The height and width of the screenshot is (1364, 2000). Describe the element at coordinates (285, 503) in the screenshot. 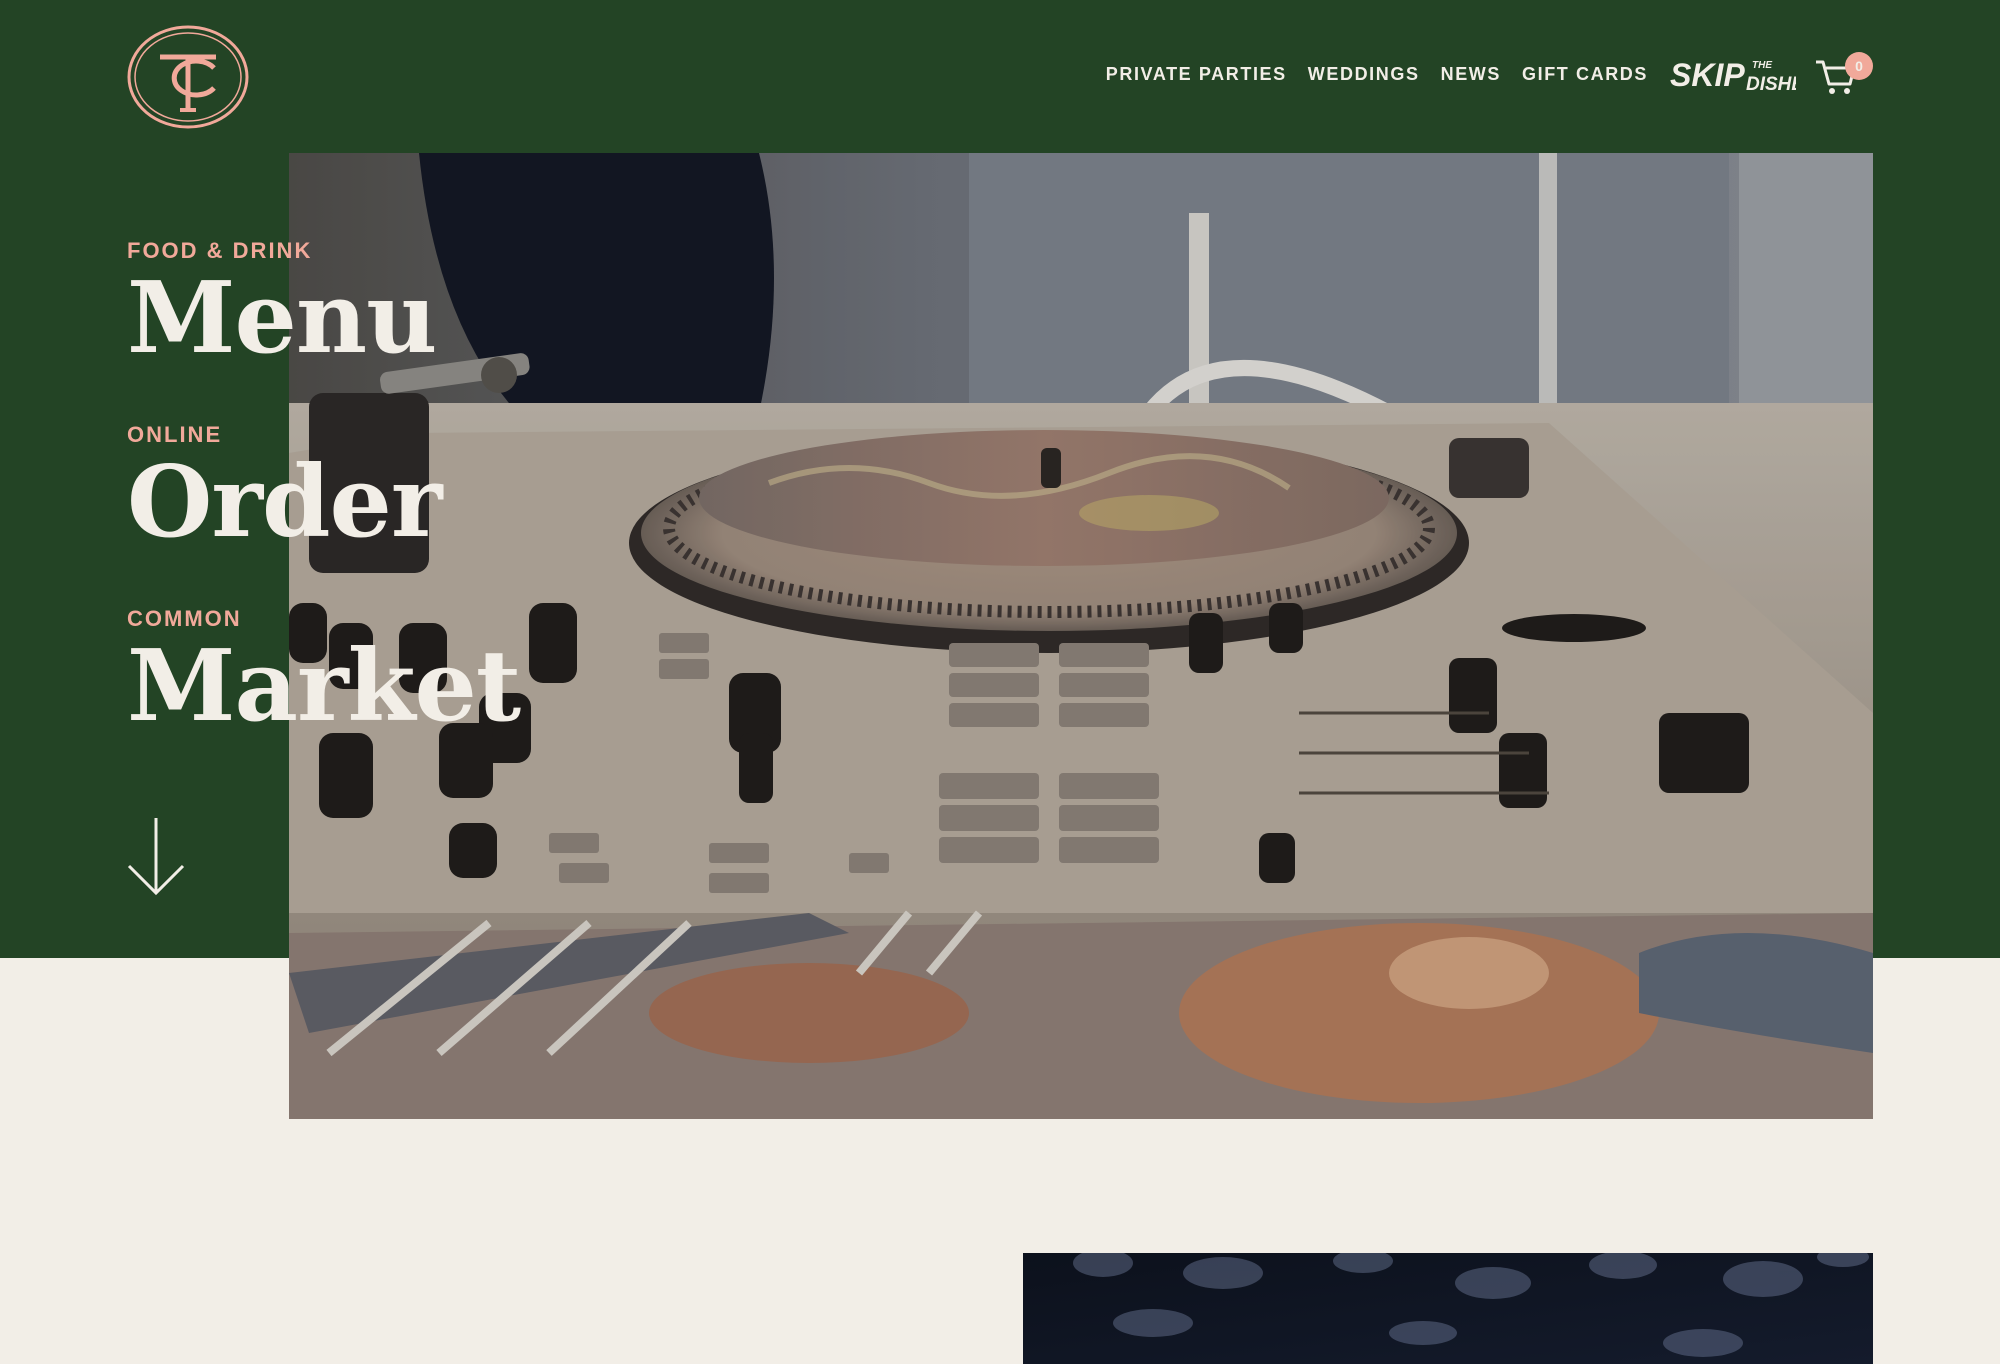

I see `order-link: Order` at that location.